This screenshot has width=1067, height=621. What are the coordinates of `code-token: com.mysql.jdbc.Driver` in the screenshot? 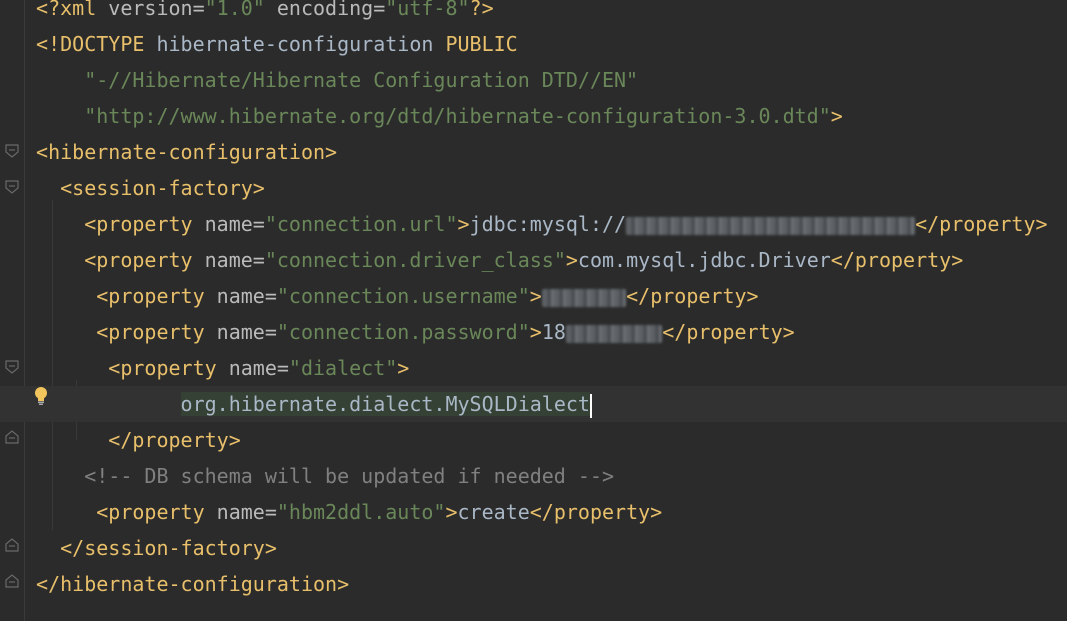 It's located at (704, 260).